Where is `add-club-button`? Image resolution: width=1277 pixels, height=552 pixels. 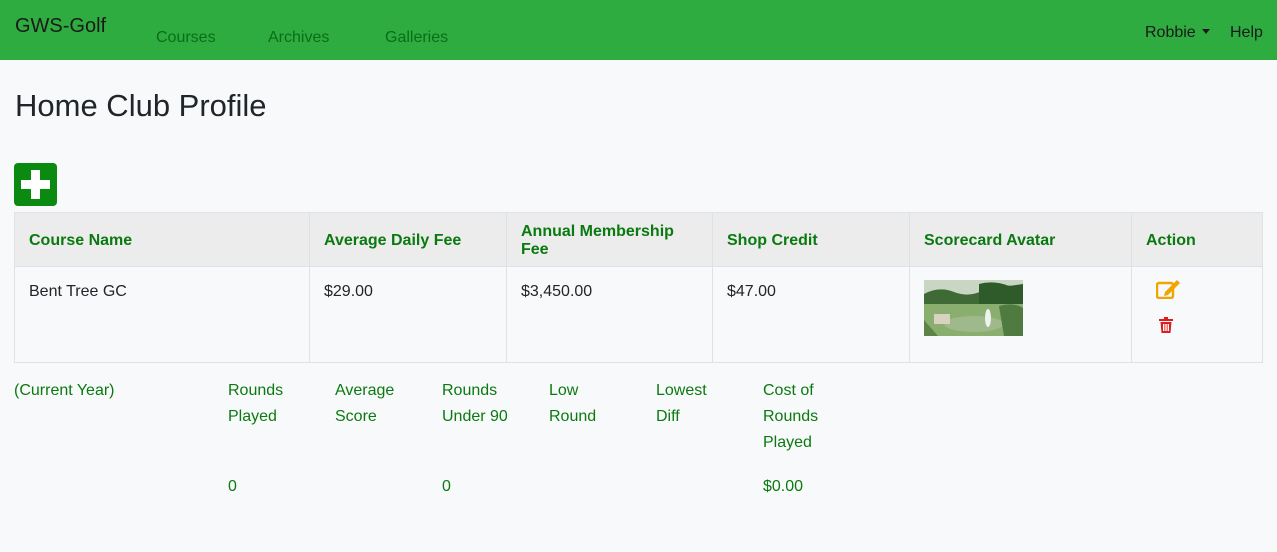
add-club-button is located at coordinates (35, 184).